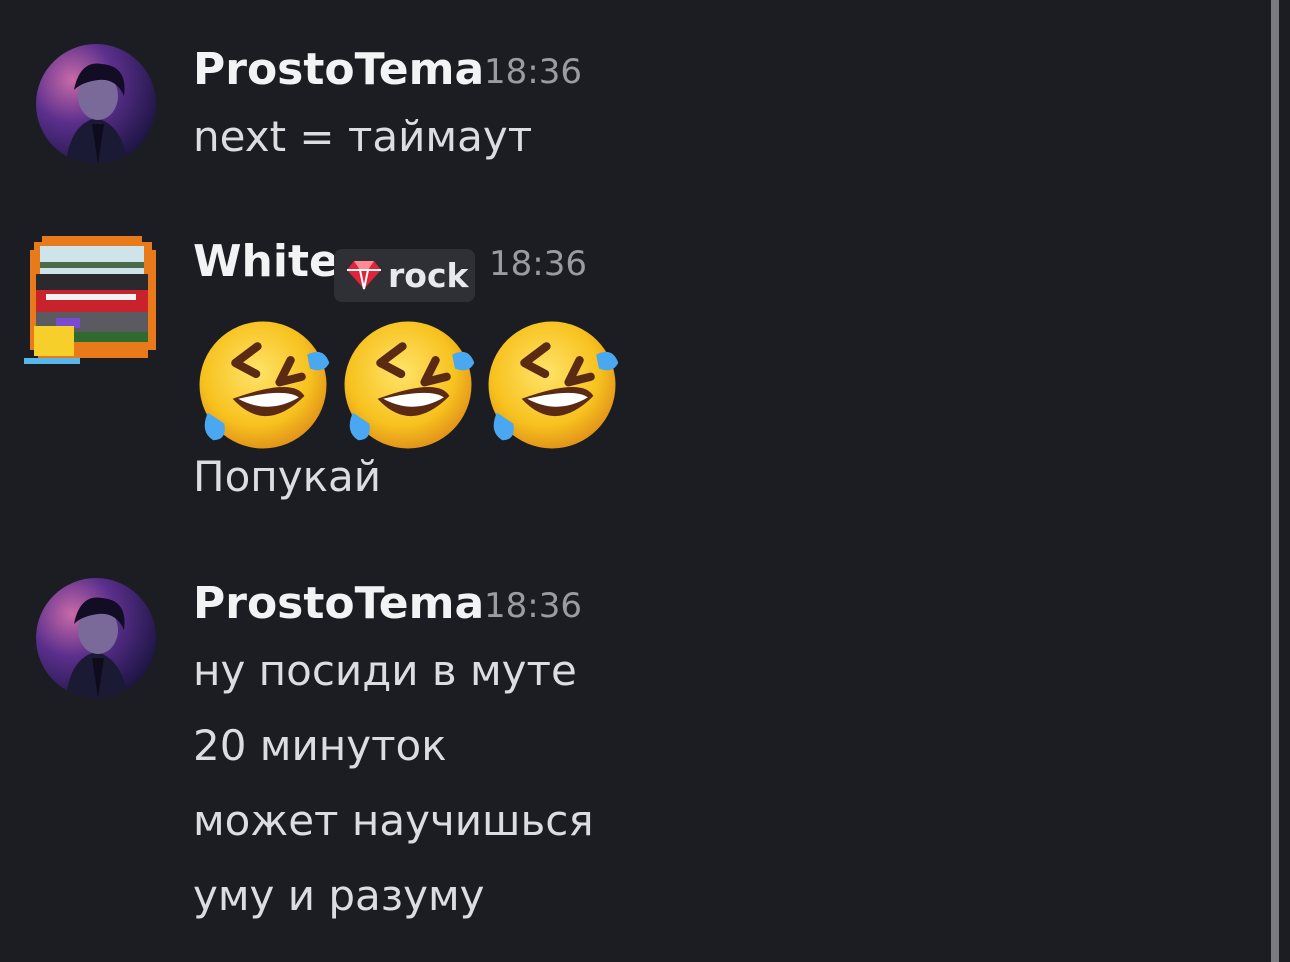 The width and height of the screenshot is (1290, 962). What do you see at coordinates (428, 275) in the screenshot?
I see `server-tag-label: rock` at bounding box center [428, 275].